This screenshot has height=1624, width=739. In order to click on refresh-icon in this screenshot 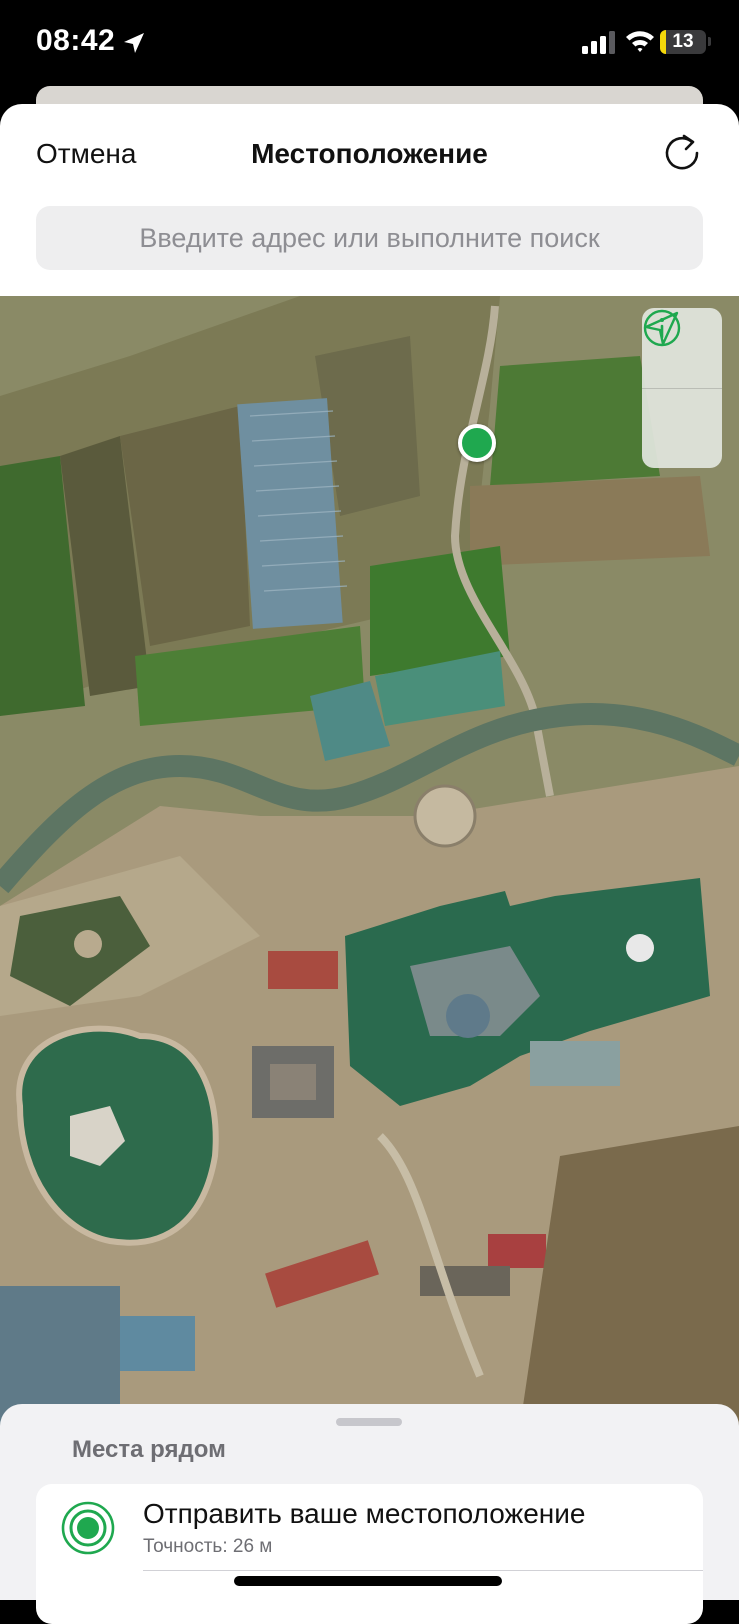, I will do `click(683, 153)`.